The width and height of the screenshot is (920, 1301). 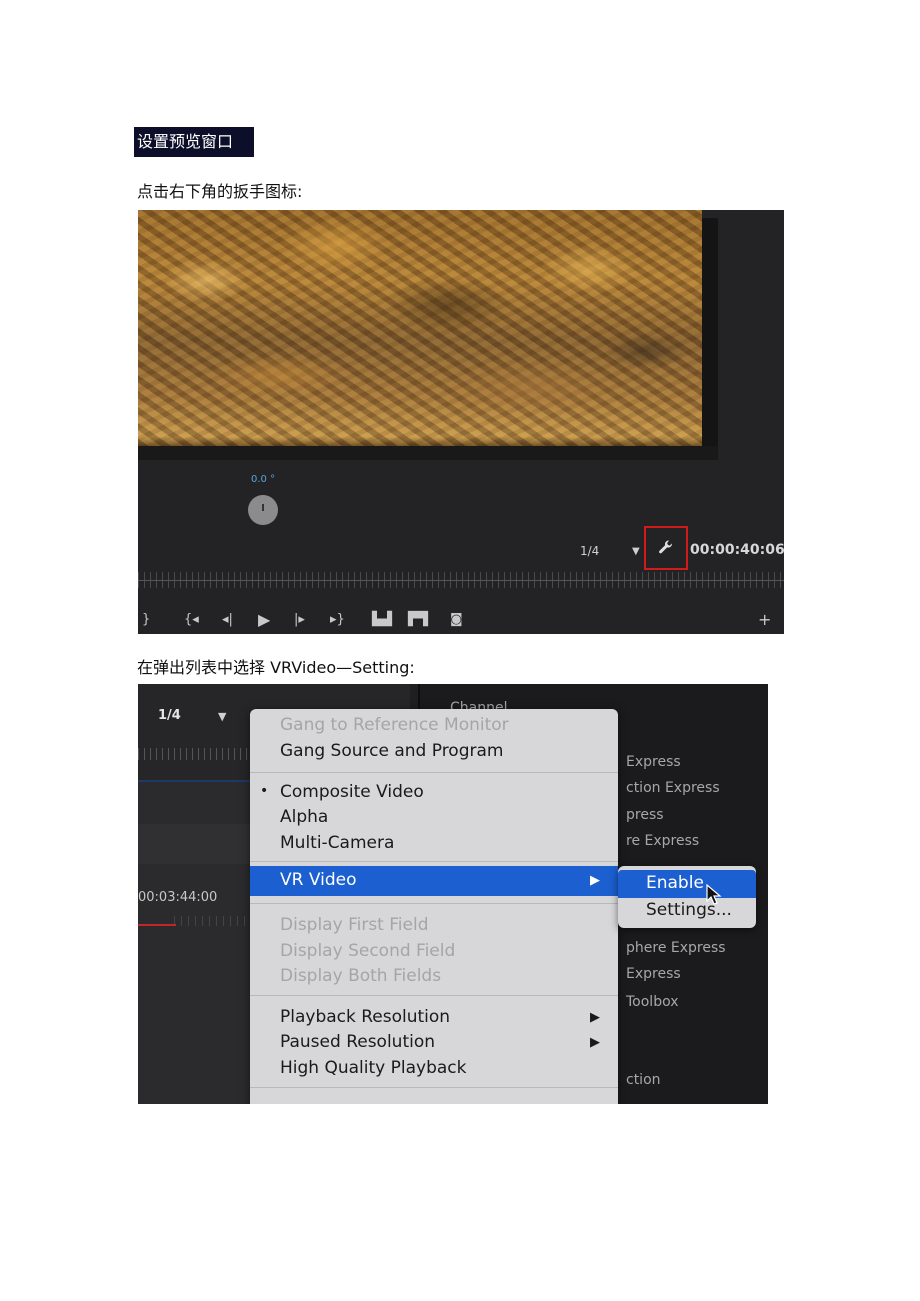 What do you see at coordinates (220, 191) in the screenshot?
I see `instruction-text-1: 点击右下角的扳手图标:` at bounding box center [220, 191].